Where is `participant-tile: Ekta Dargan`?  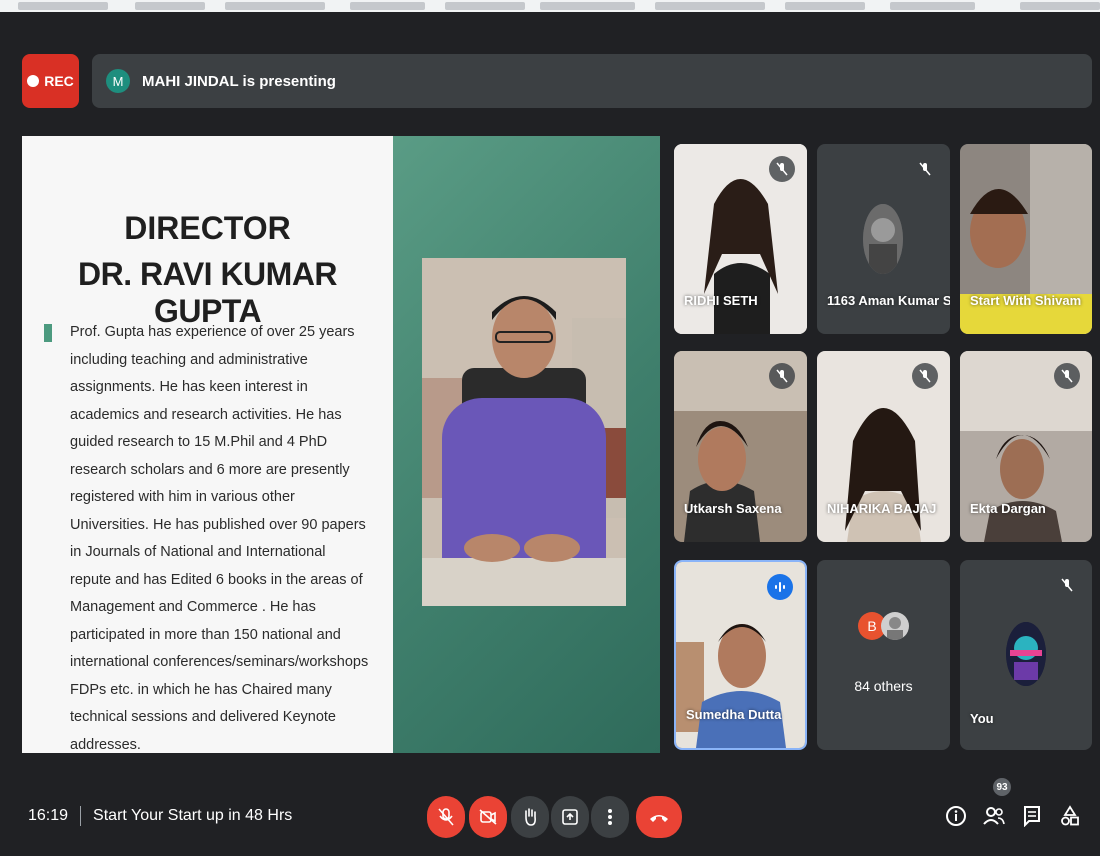
participant-tile: Ekta Dargan is located at coordinates (1026, 446).